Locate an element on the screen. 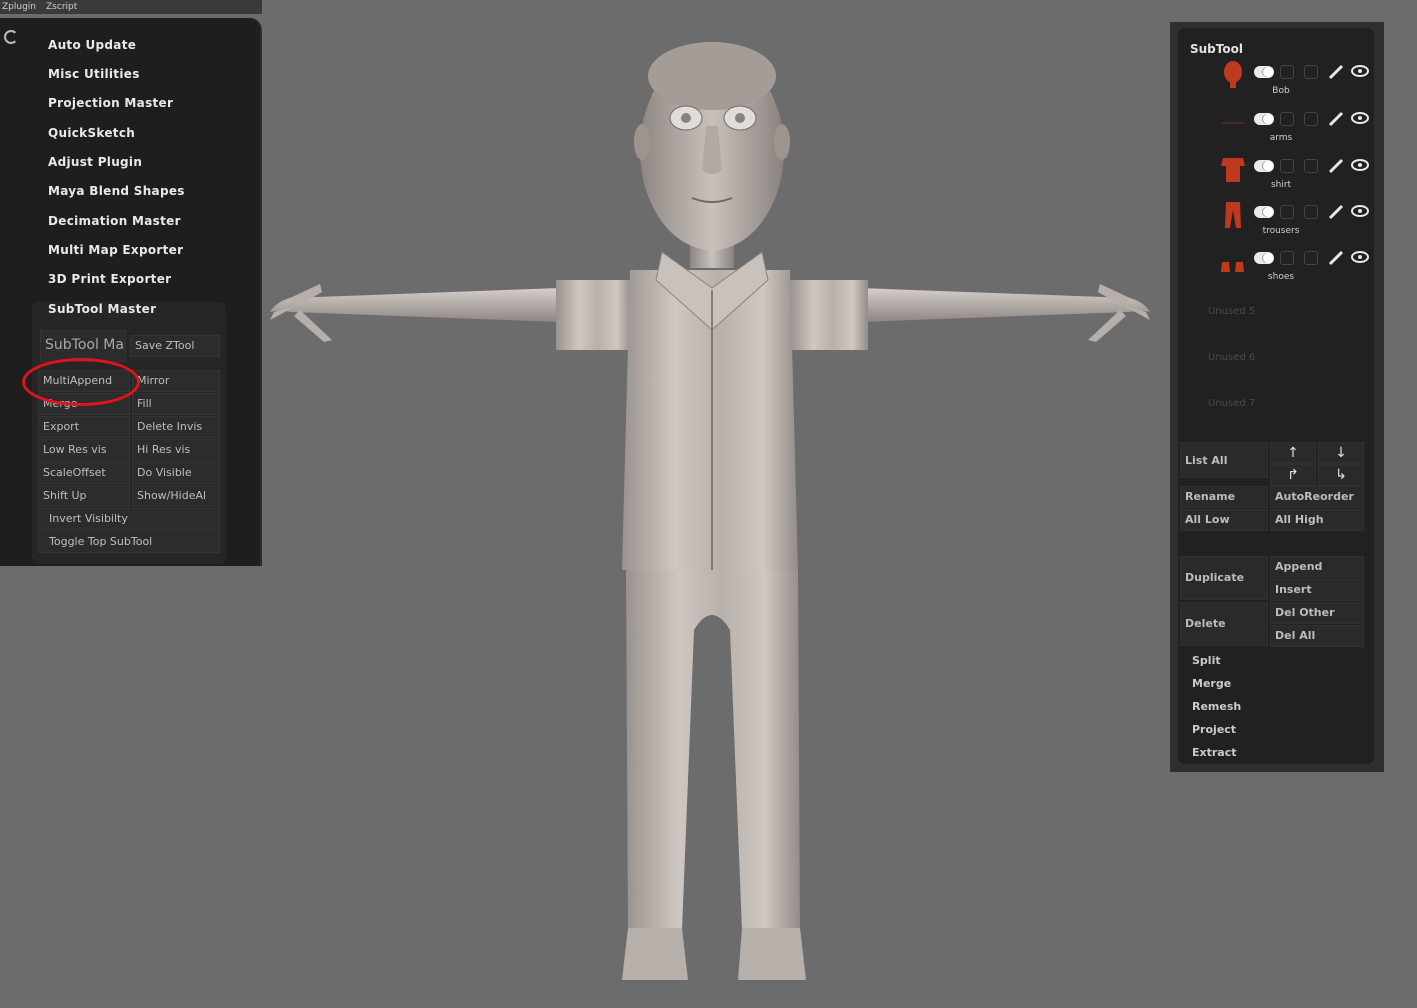 The width and height of the screenshot is (1417, 1008). unused-slot: Unused 5 is located at coordinates (1231, 311).